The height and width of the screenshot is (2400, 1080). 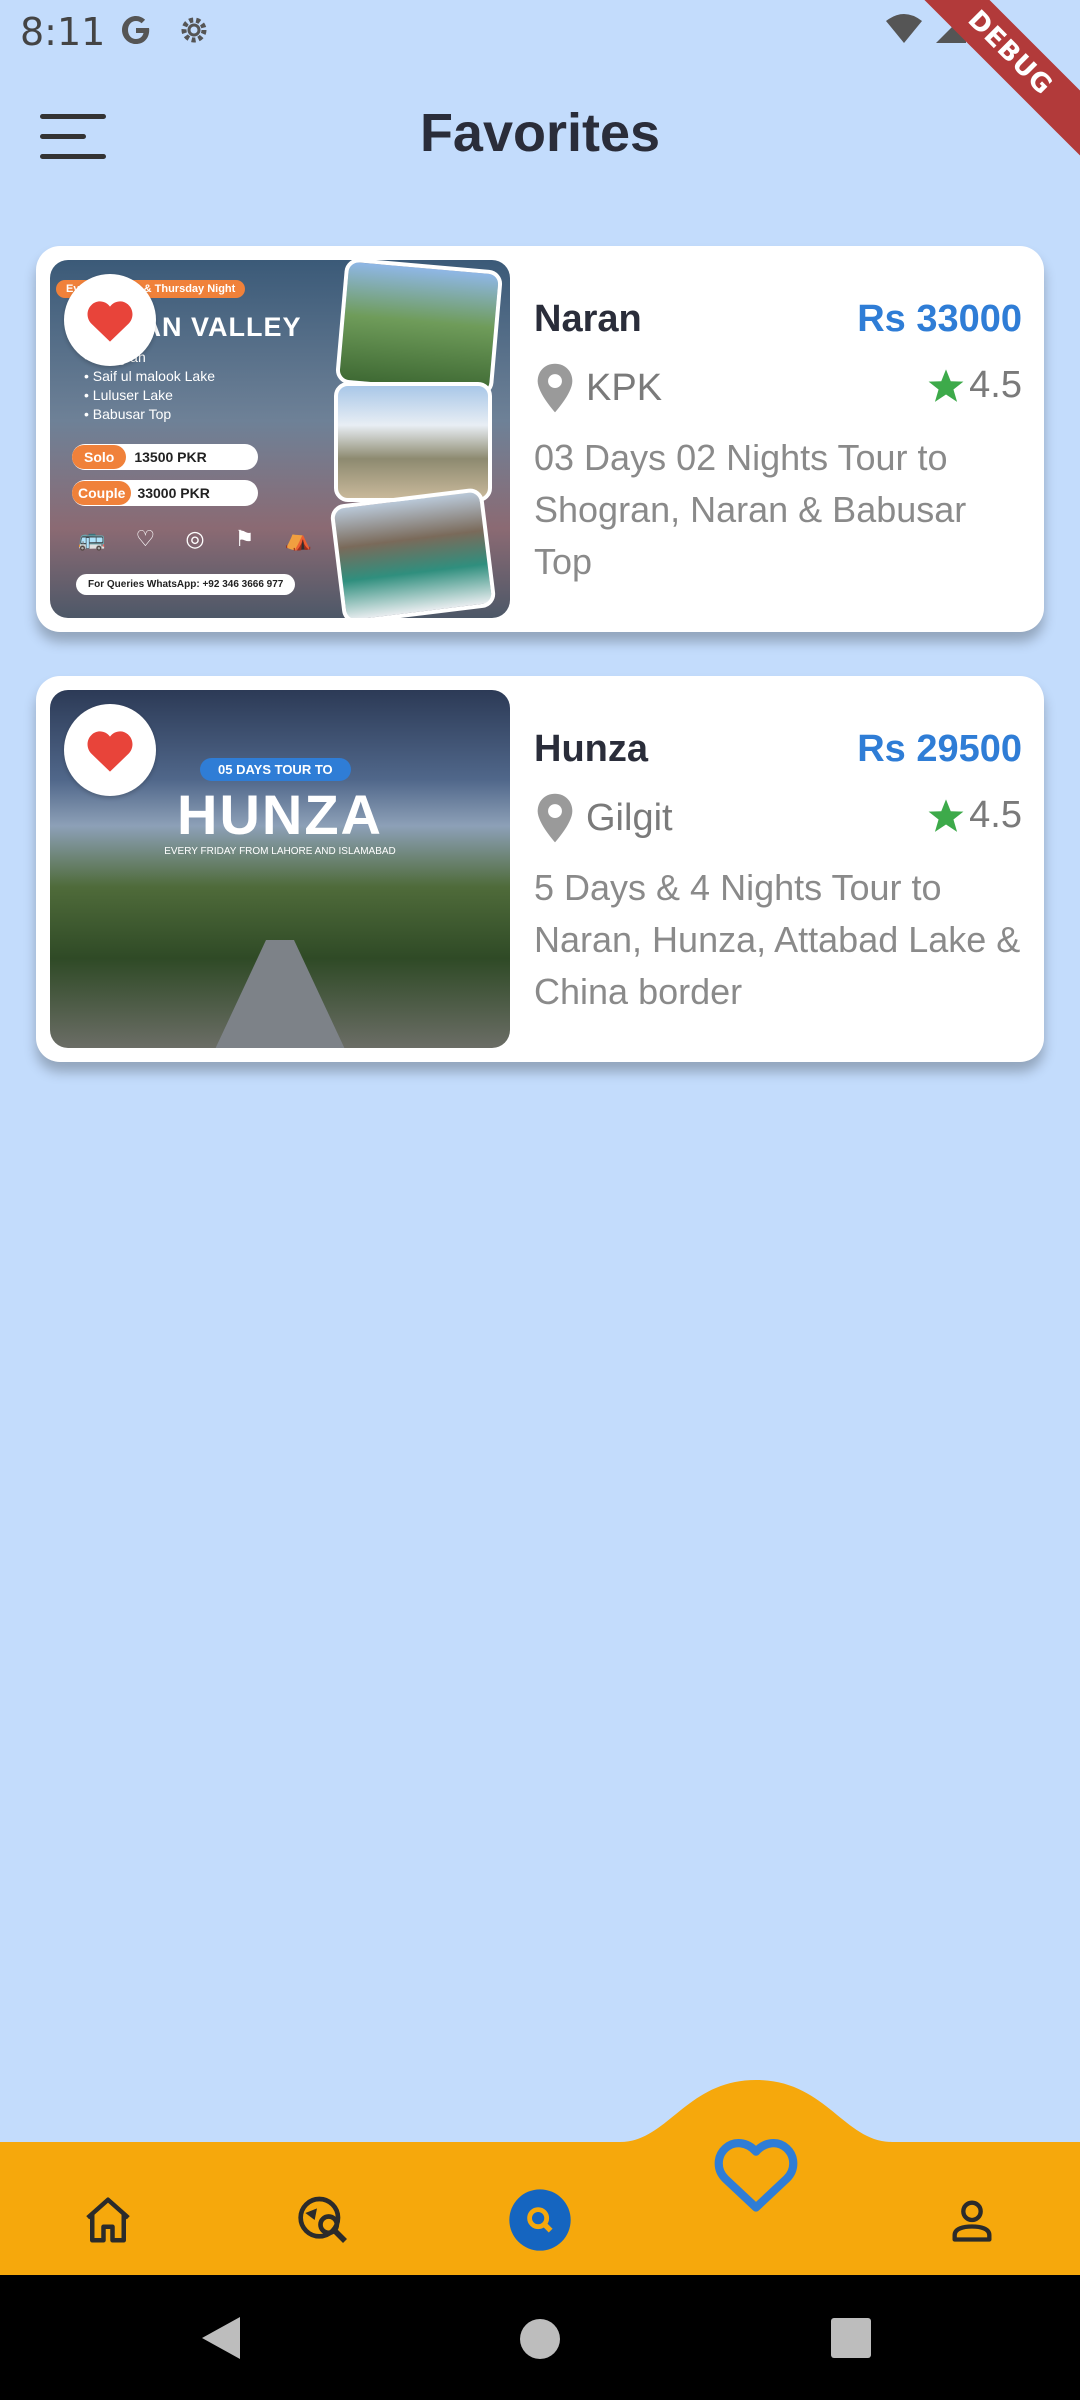 I want to click on status-bar: 8:11 DEBUG, so click(x=540, y=81).